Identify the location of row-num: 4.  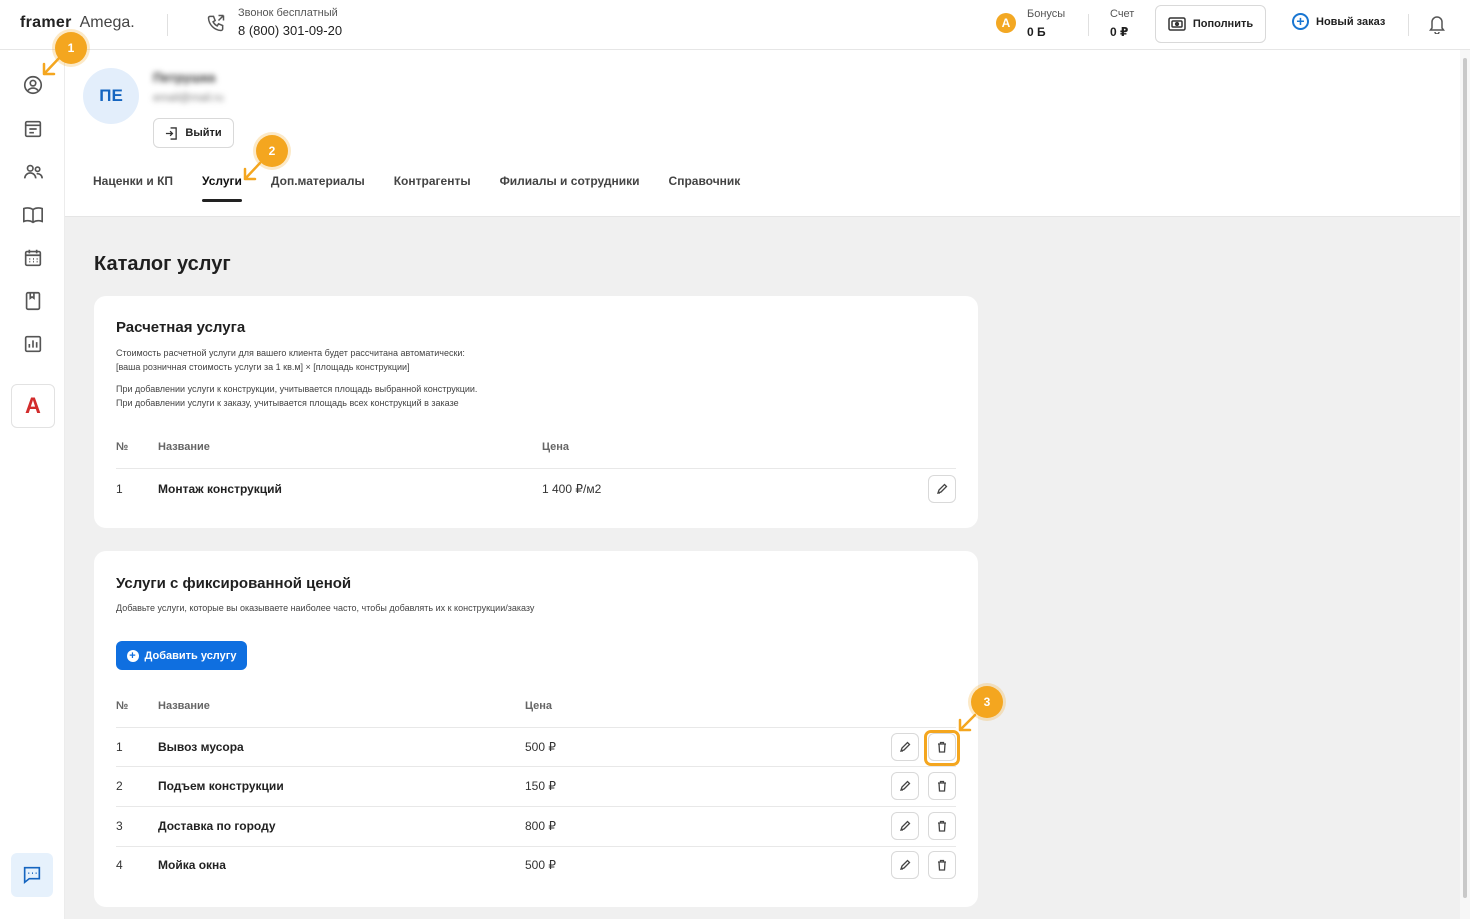
(119, 865).